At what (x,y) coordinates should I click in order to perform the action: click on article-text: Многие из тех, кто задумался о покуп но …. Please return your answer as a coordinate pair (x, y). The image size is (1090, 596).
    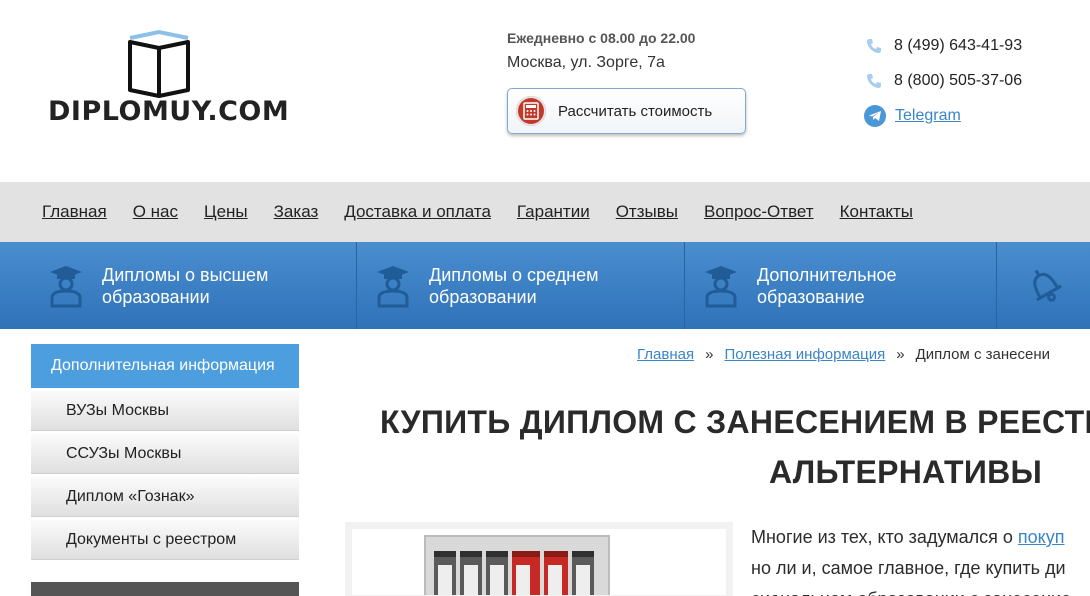
    Looking at the image, I should click on (920, 559).